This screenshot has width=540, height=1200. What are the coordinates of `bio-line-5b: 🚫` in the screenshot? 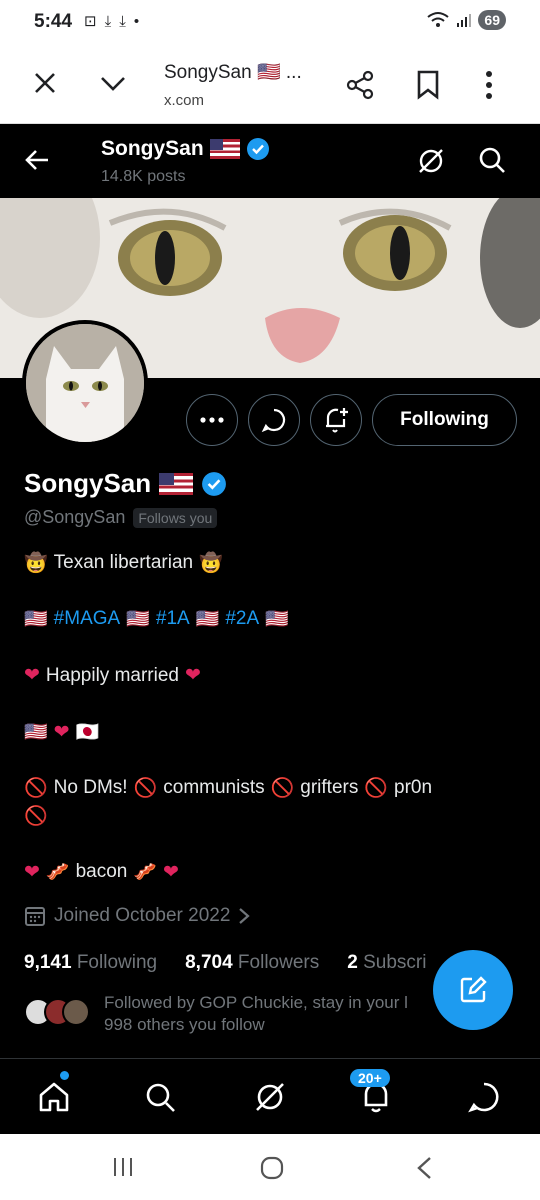 It's located at (36, 816).